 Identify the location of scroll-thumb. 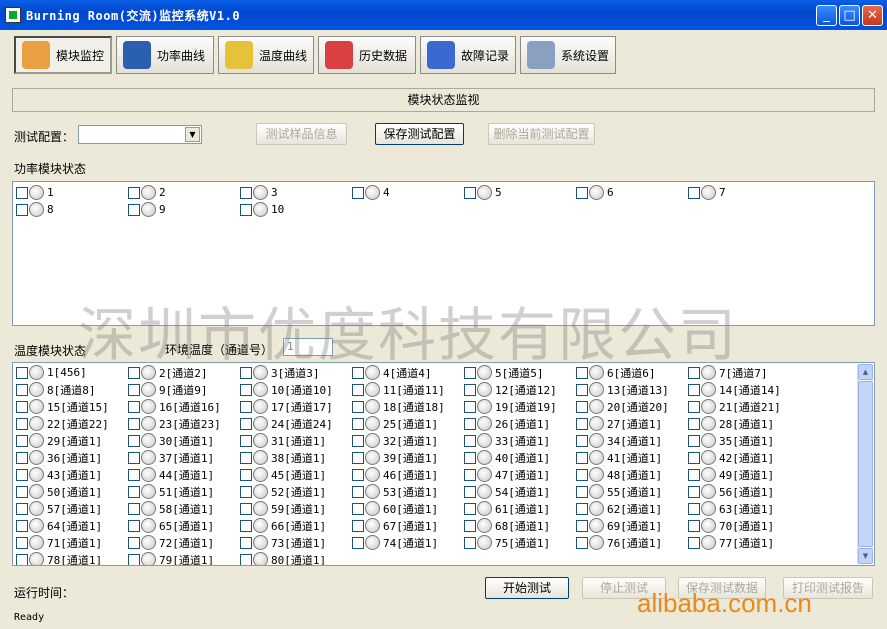
(865, 464).